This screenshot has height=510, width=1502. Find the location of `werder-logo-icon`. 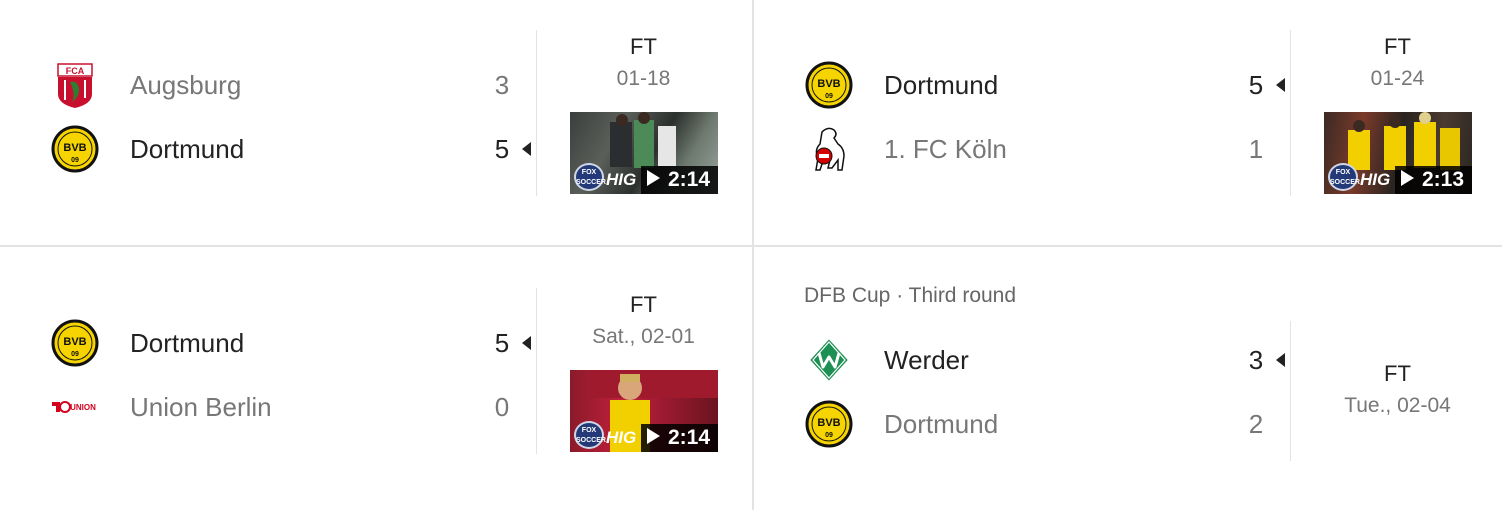

werder-logo-icon is located at coordinates (829, 360).